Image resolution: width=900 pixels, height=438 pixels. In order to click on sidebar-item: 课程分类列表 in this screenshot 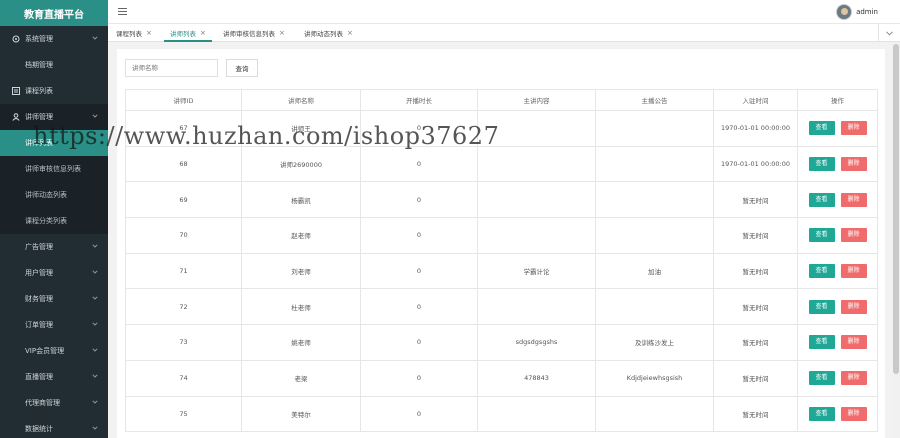, I will do `click(54, 221)`.